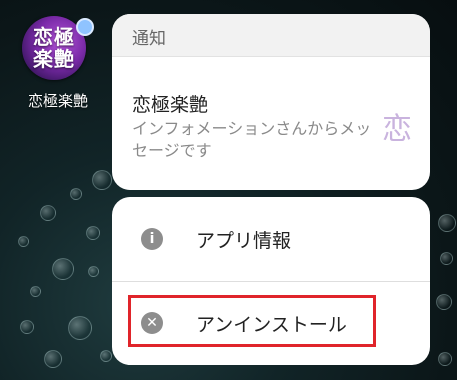 Image resolution: width=457 pixels, height=380 pixels. What do you see at coordinates (54, 59) in the screenshot?
I see `app-icon-text-line2: 楽艶` at bounding box center [54, 59].